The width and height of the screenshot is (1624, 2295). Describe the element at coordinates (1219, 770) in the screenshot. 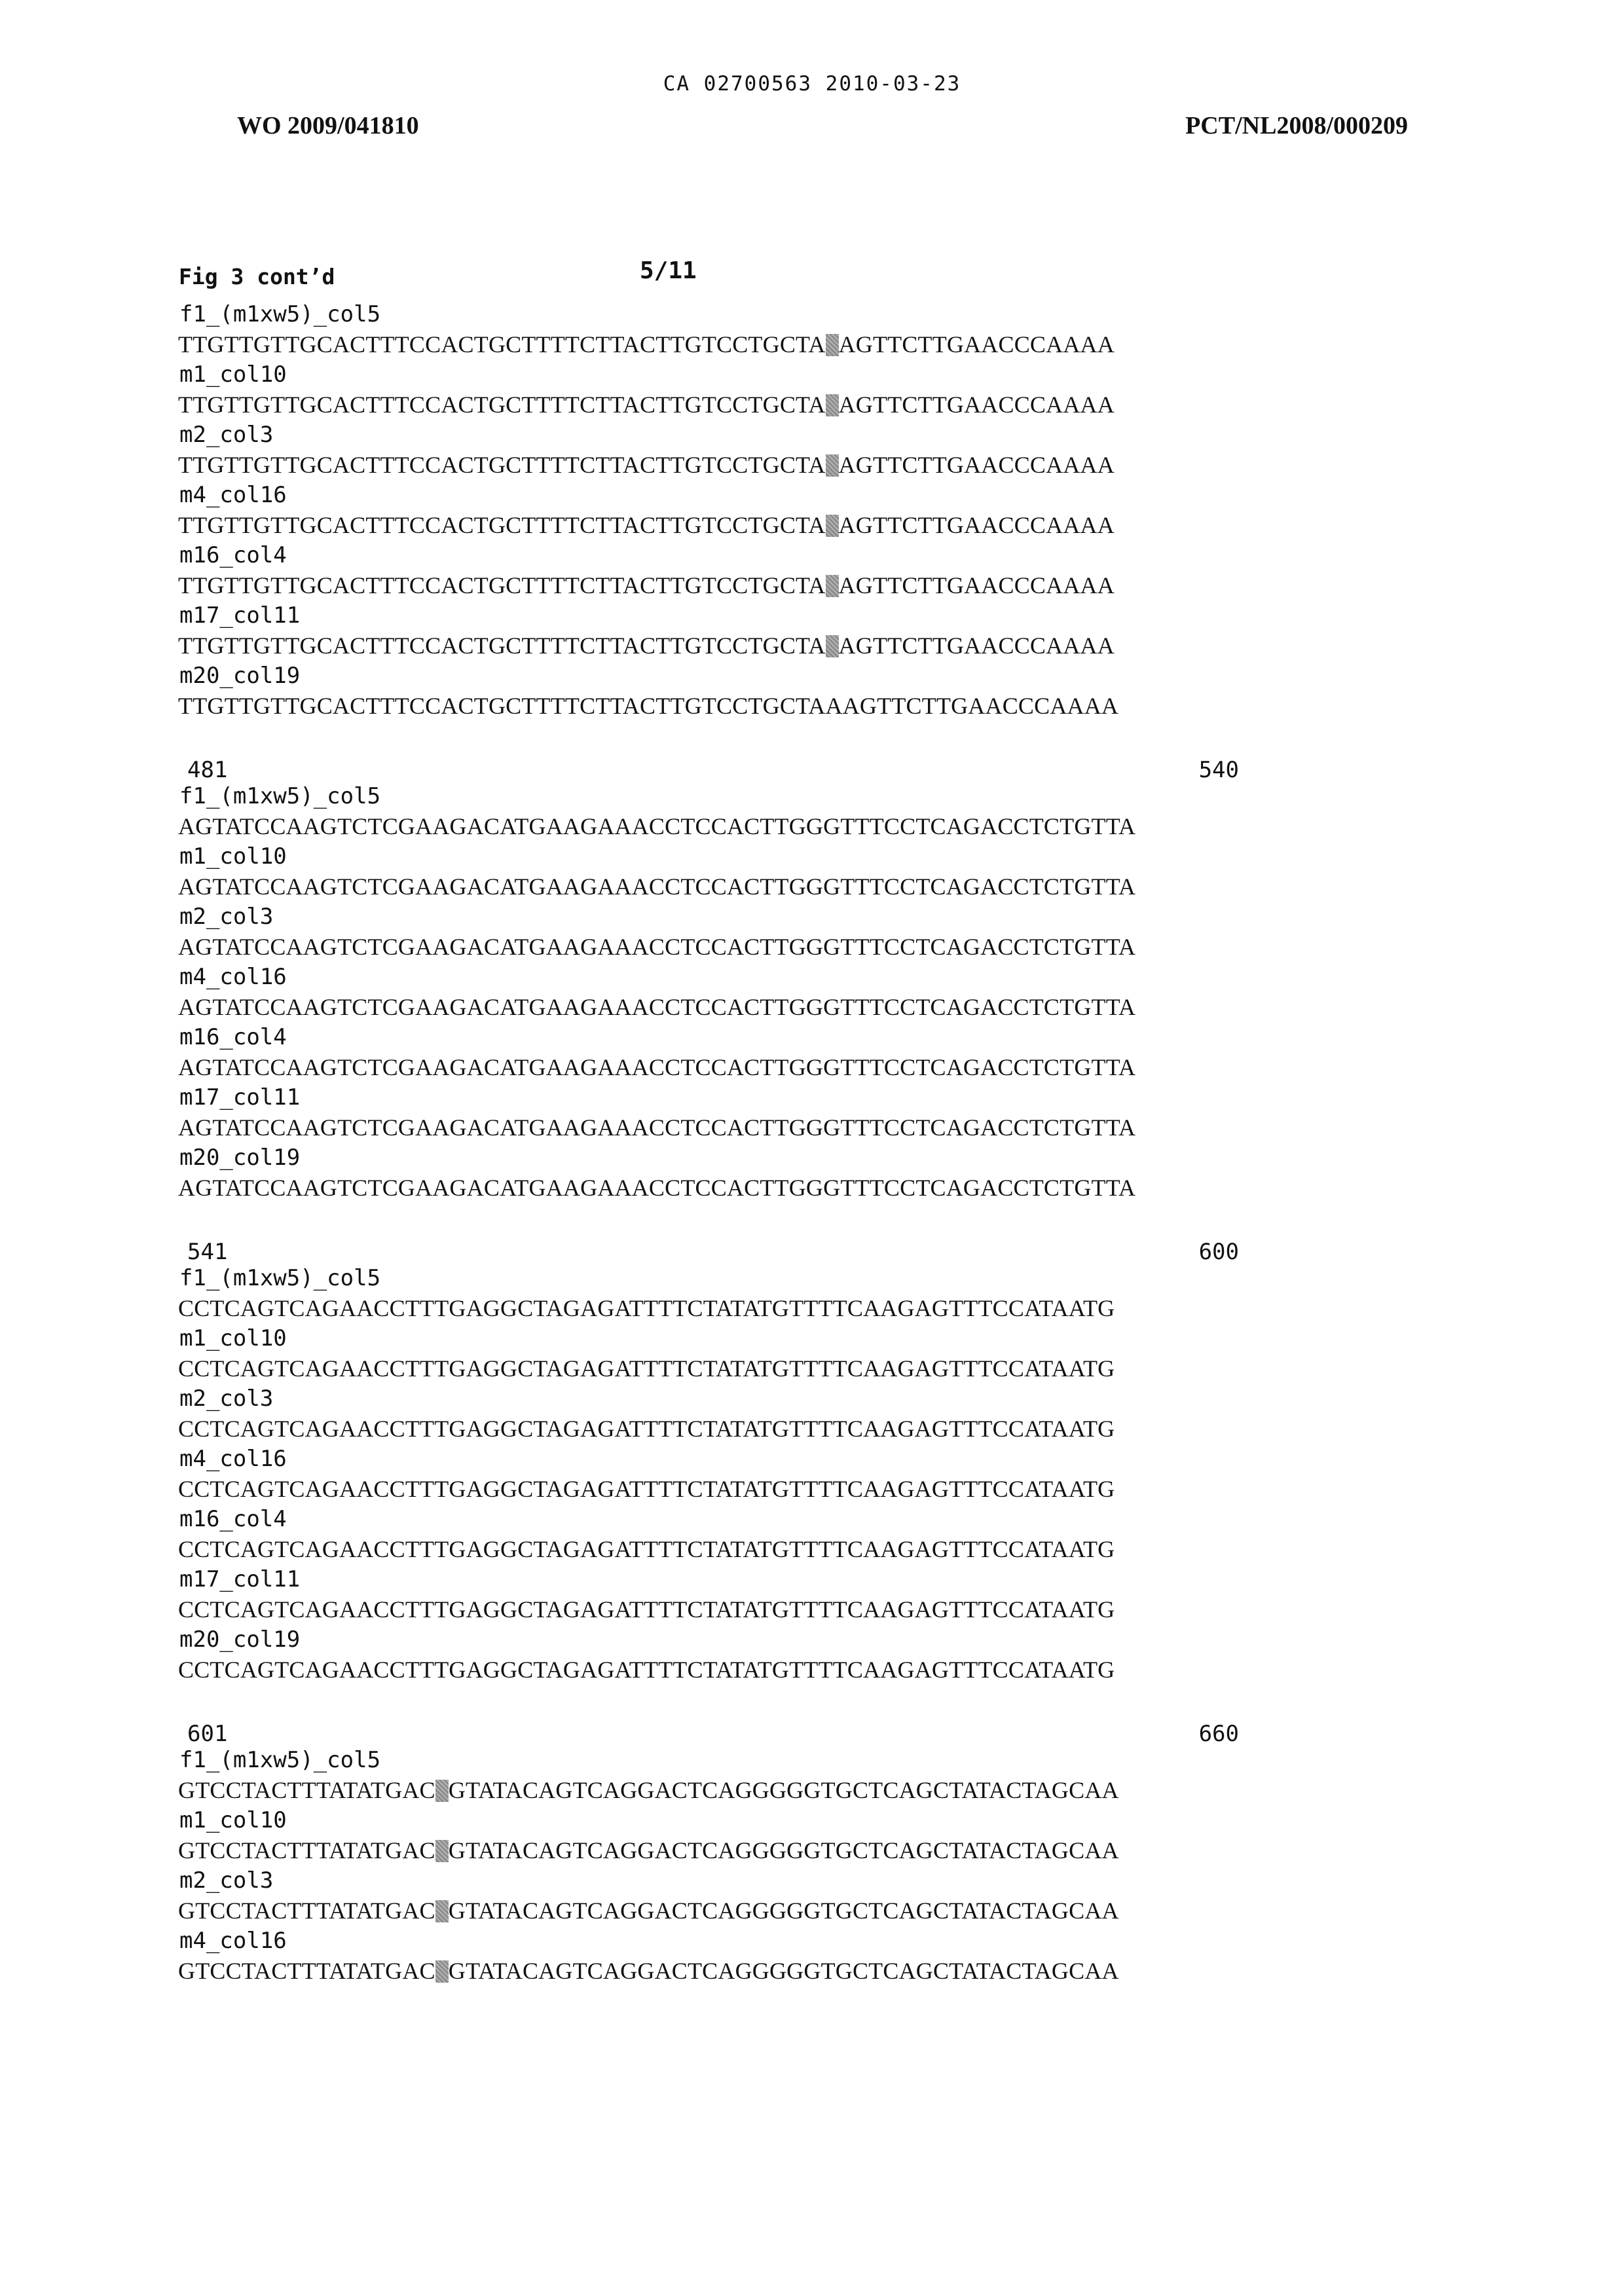

I see `end-position: 540` at that location.